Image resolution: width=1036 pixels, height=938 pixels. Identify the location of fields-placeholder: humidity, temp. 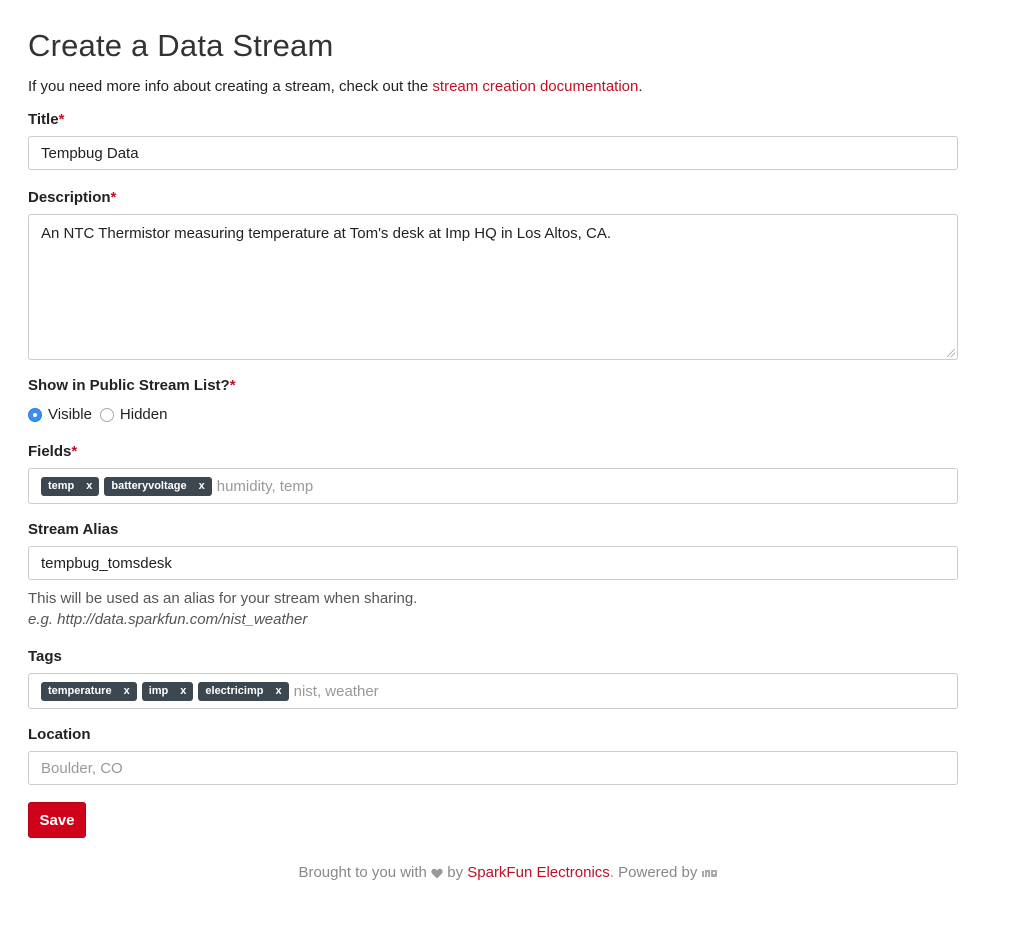
(265, 486).